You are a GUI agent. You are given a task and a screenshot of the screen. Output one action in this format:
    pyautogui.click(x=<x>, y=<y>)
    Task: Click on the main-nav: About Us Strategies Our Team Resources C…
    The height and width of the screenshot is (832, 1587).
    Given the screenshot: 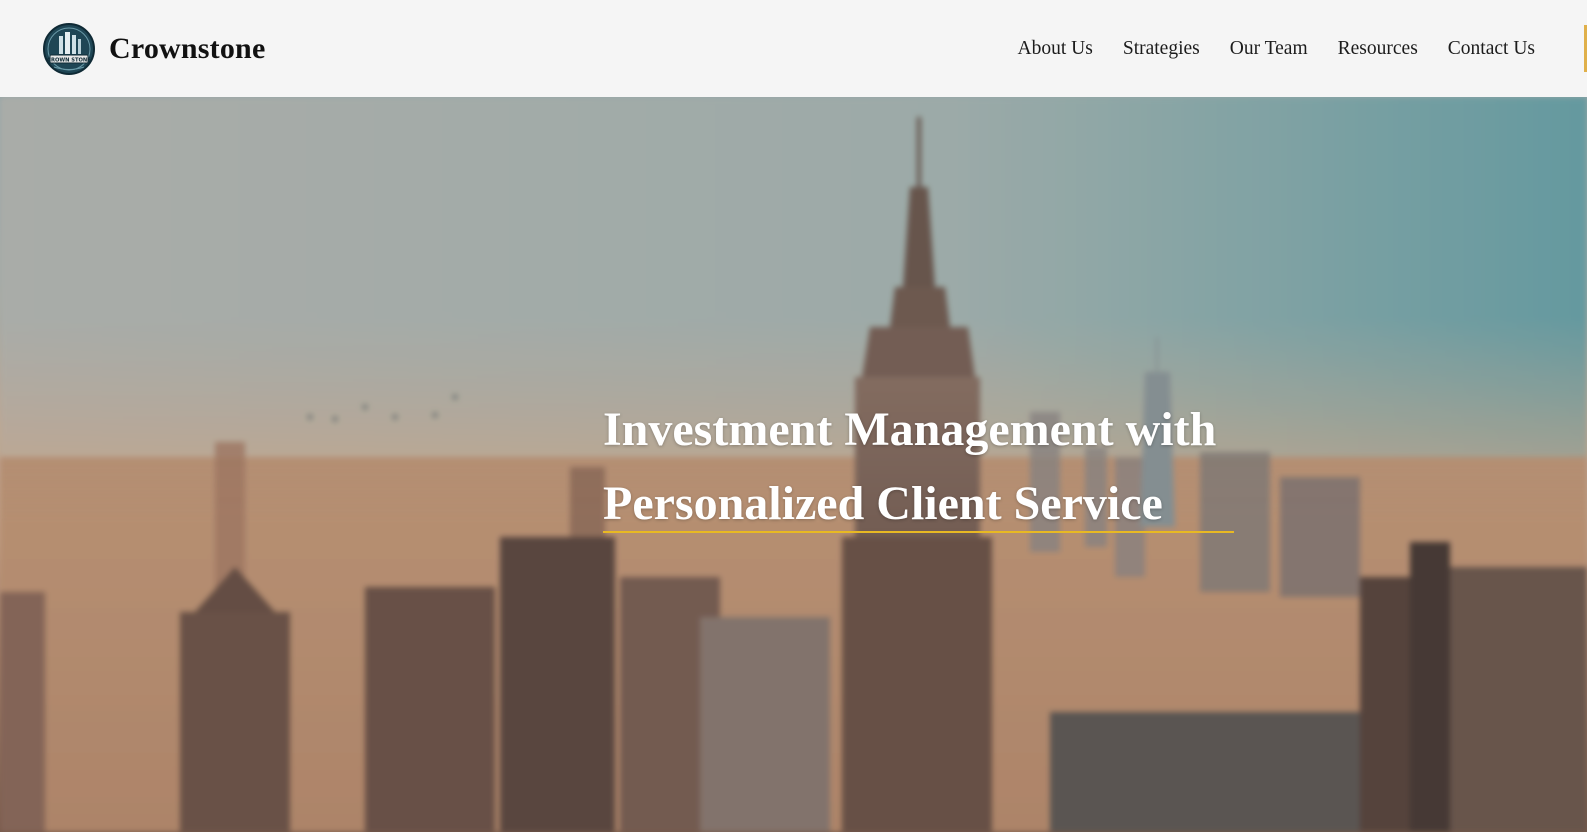 What is the action you would take?
    pyautogui.click(x=1261, y=48)
    